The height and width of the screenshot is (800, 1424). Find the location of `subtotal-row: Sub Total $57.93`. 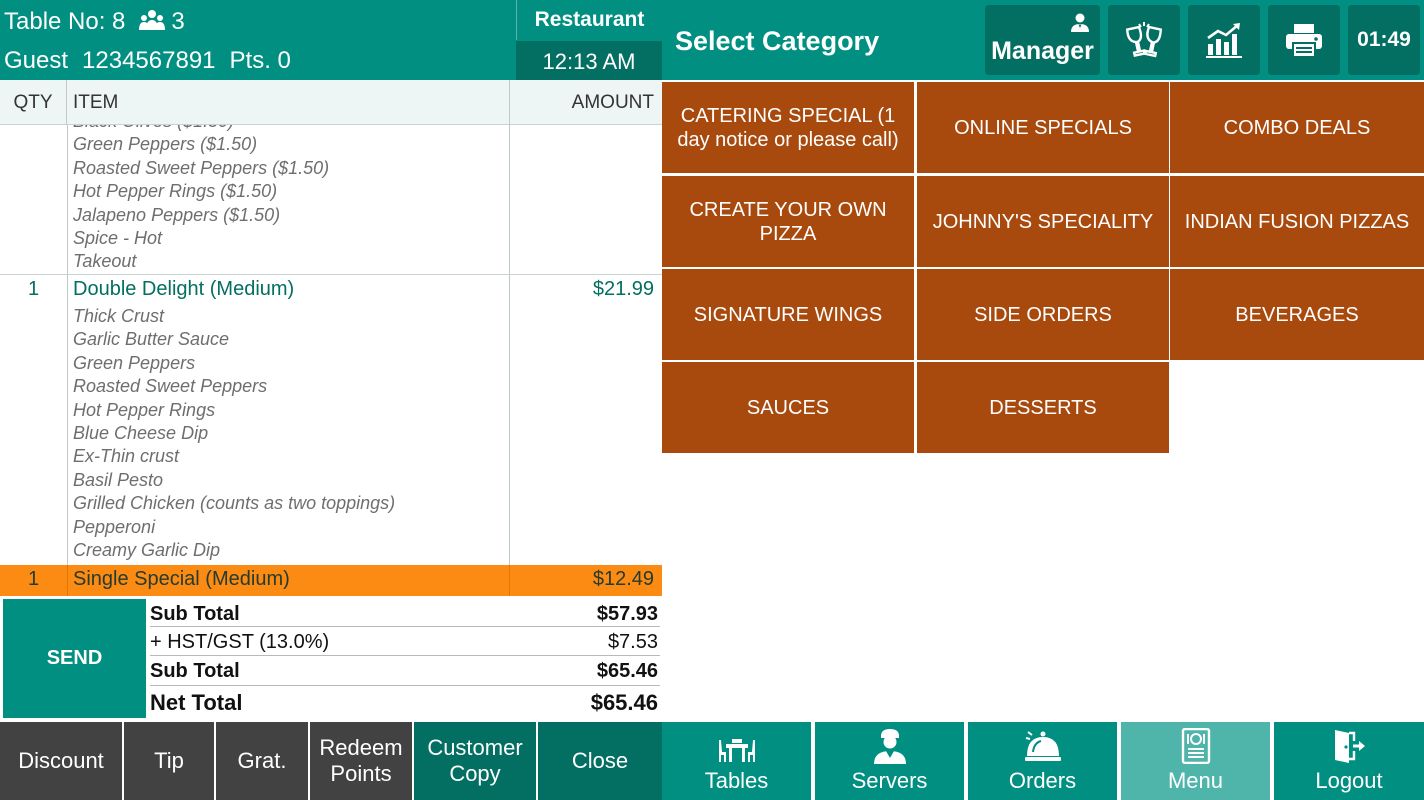

subtotal-row: Sub Total $57.93 is located at coordinates (405, 613).